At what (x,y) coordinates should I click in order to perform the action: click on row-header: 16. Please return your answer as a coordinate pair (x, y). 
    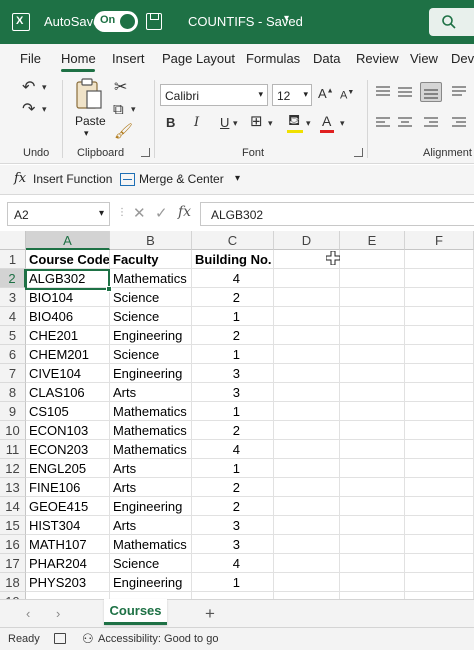
    Looking at the image, I should click on (13, 544).